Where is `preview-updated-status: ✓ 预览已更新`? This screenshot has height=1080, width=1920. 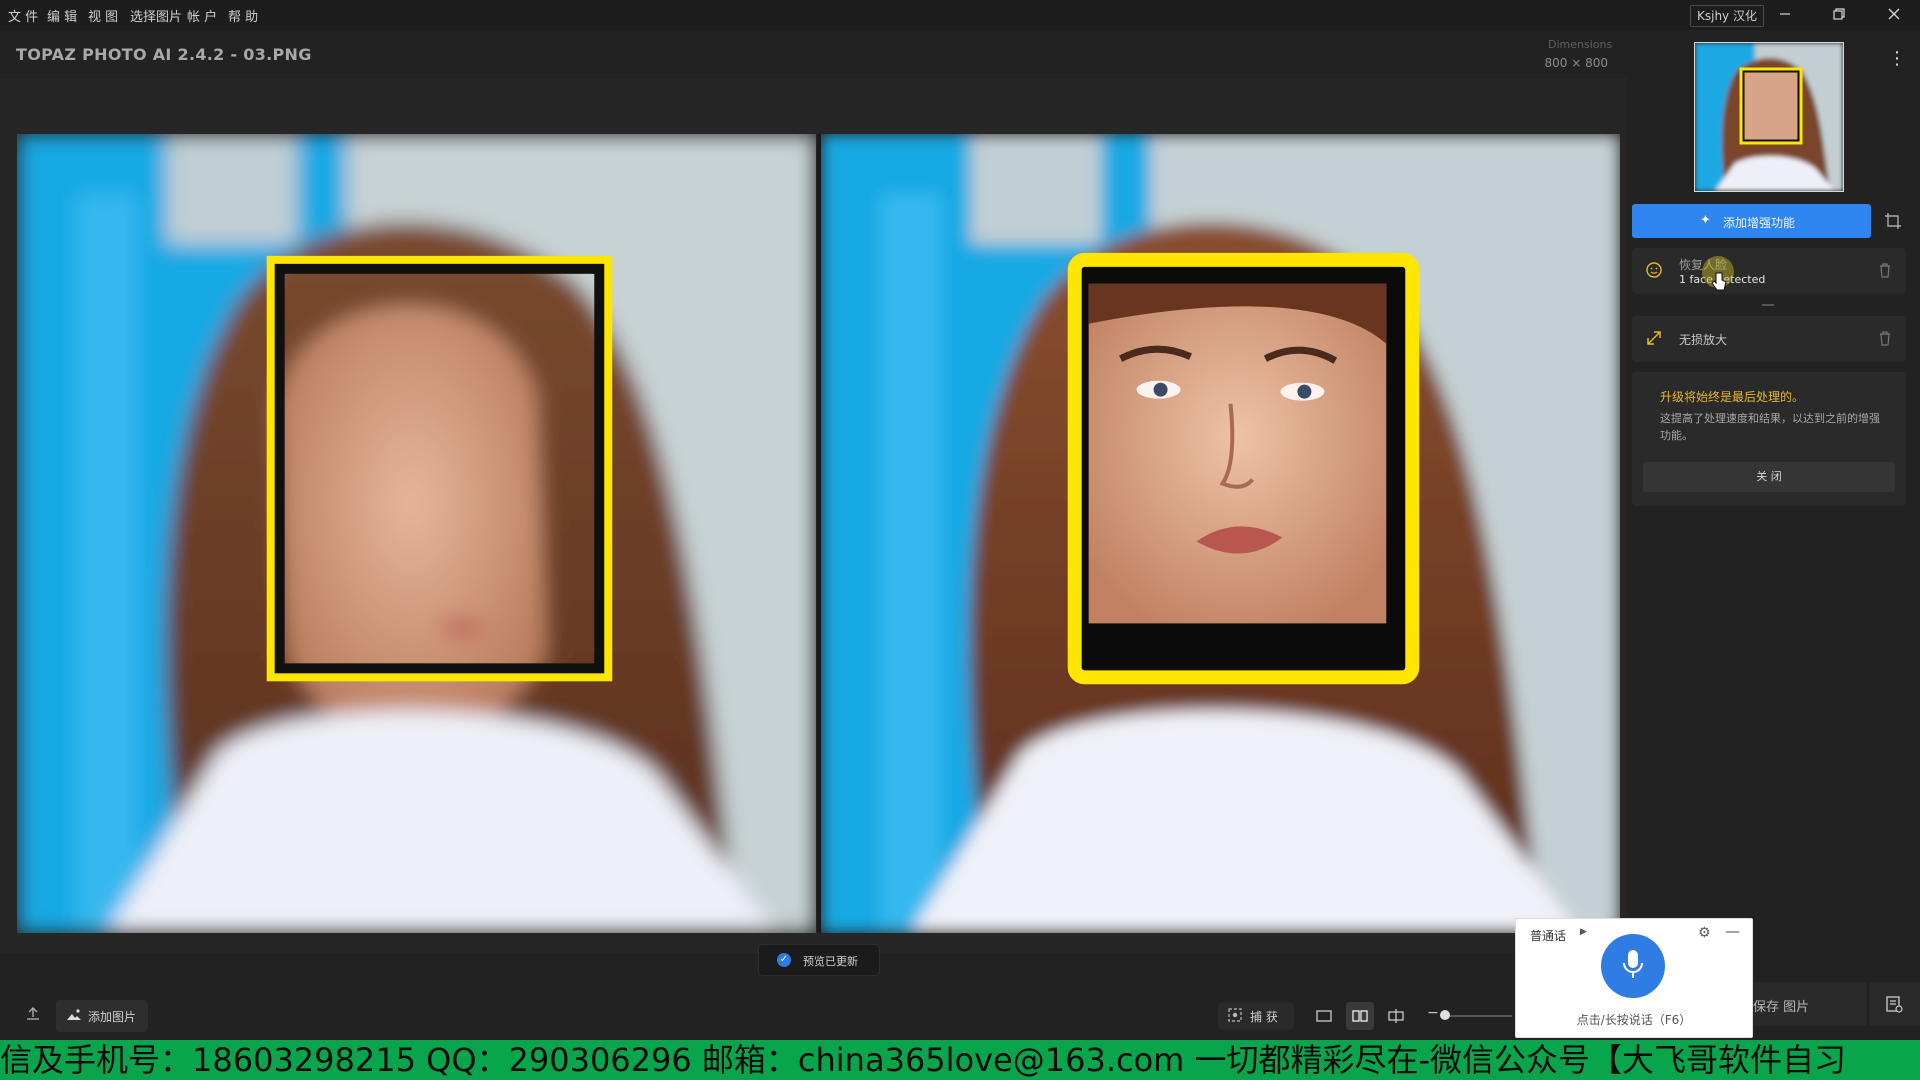
preview-updated-status: ✓ 预览已更新 is located at coordinates (819, 960).